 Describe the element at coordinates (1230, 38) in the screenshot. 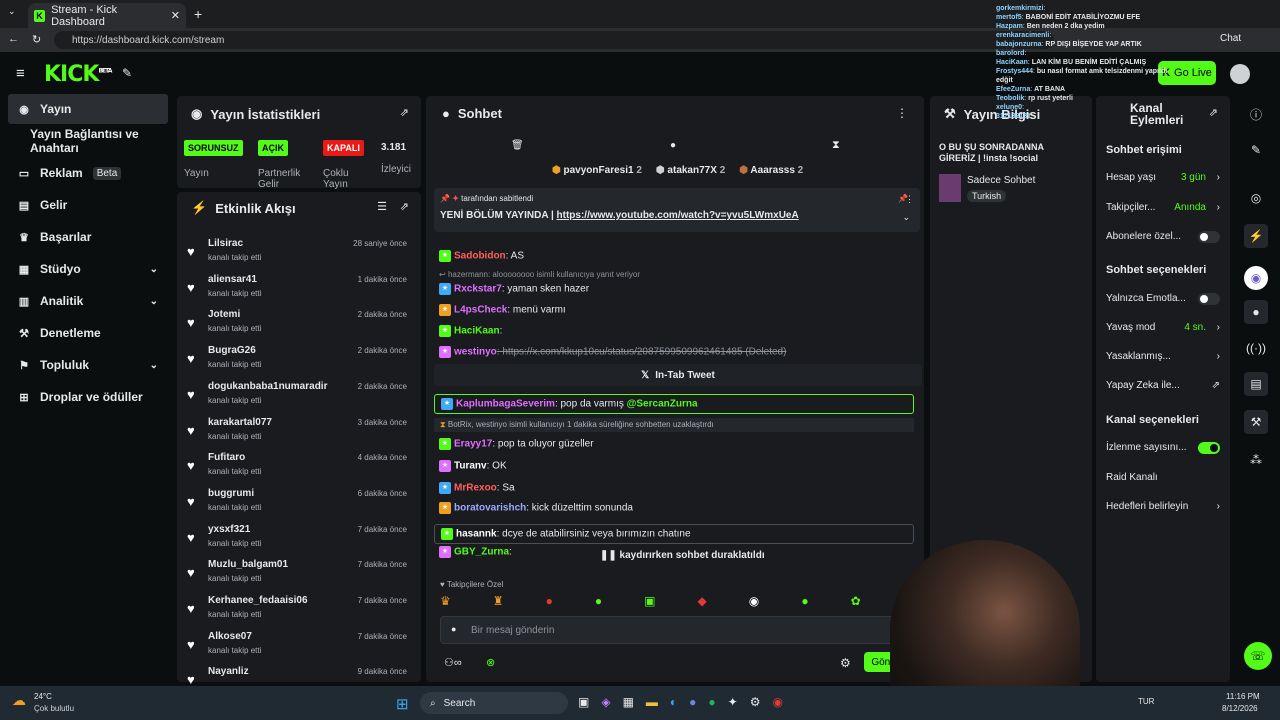

I see `copilot-chat-button: Chat` at that location.